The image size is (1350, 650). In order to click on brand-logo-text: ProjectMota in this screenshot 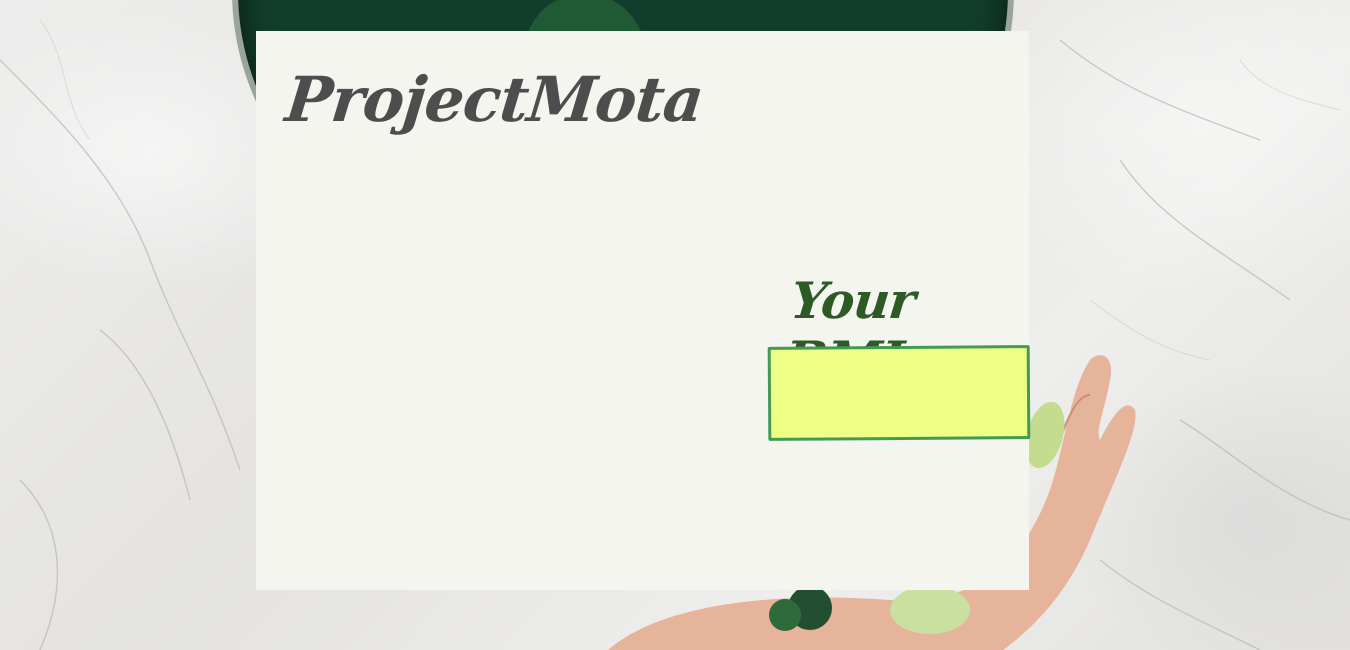, I will do `click(494, 99)`.